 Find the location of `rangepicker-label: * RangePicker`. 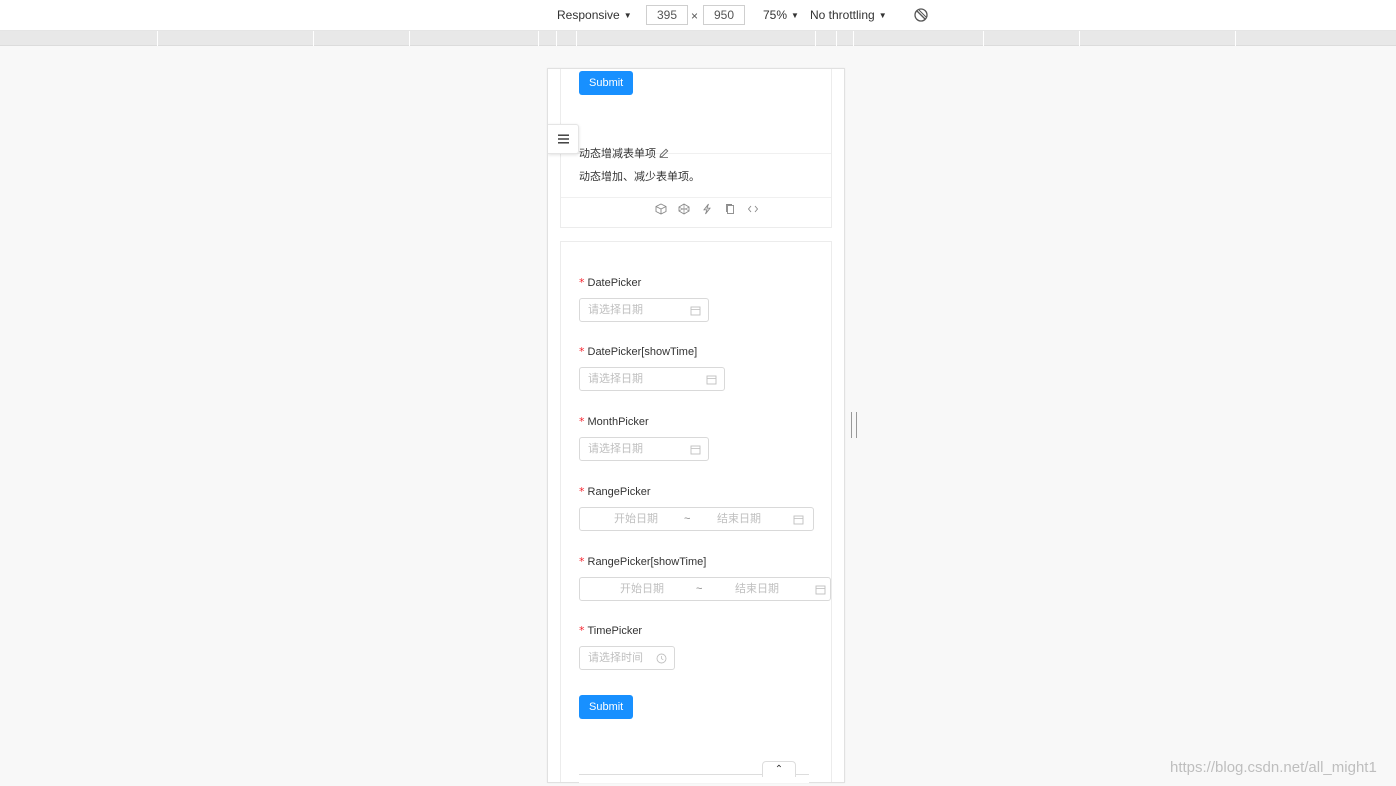

rangepicker-label: * RangePicker is located at coordinates (614, 491).